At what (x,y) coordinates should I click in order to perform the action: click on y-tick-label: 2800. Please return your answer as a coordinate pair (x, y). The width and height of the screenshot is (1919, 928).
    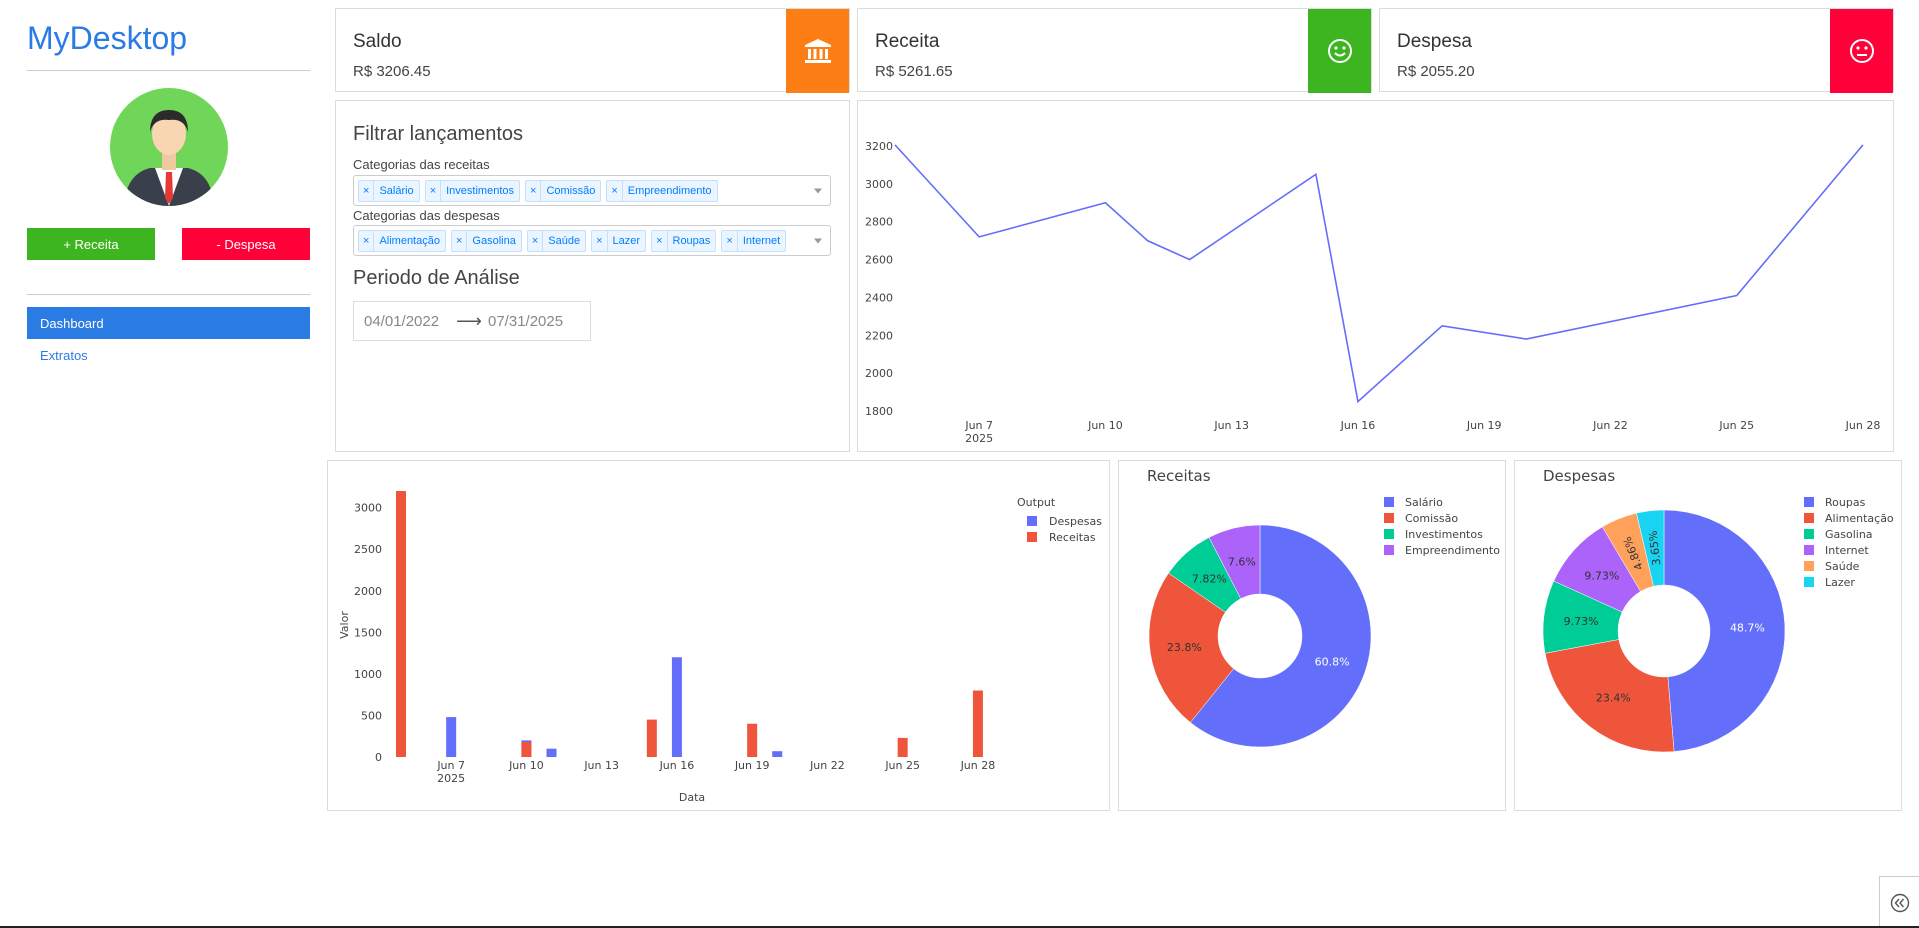
    Looking at the image, I should click on (879, 222).